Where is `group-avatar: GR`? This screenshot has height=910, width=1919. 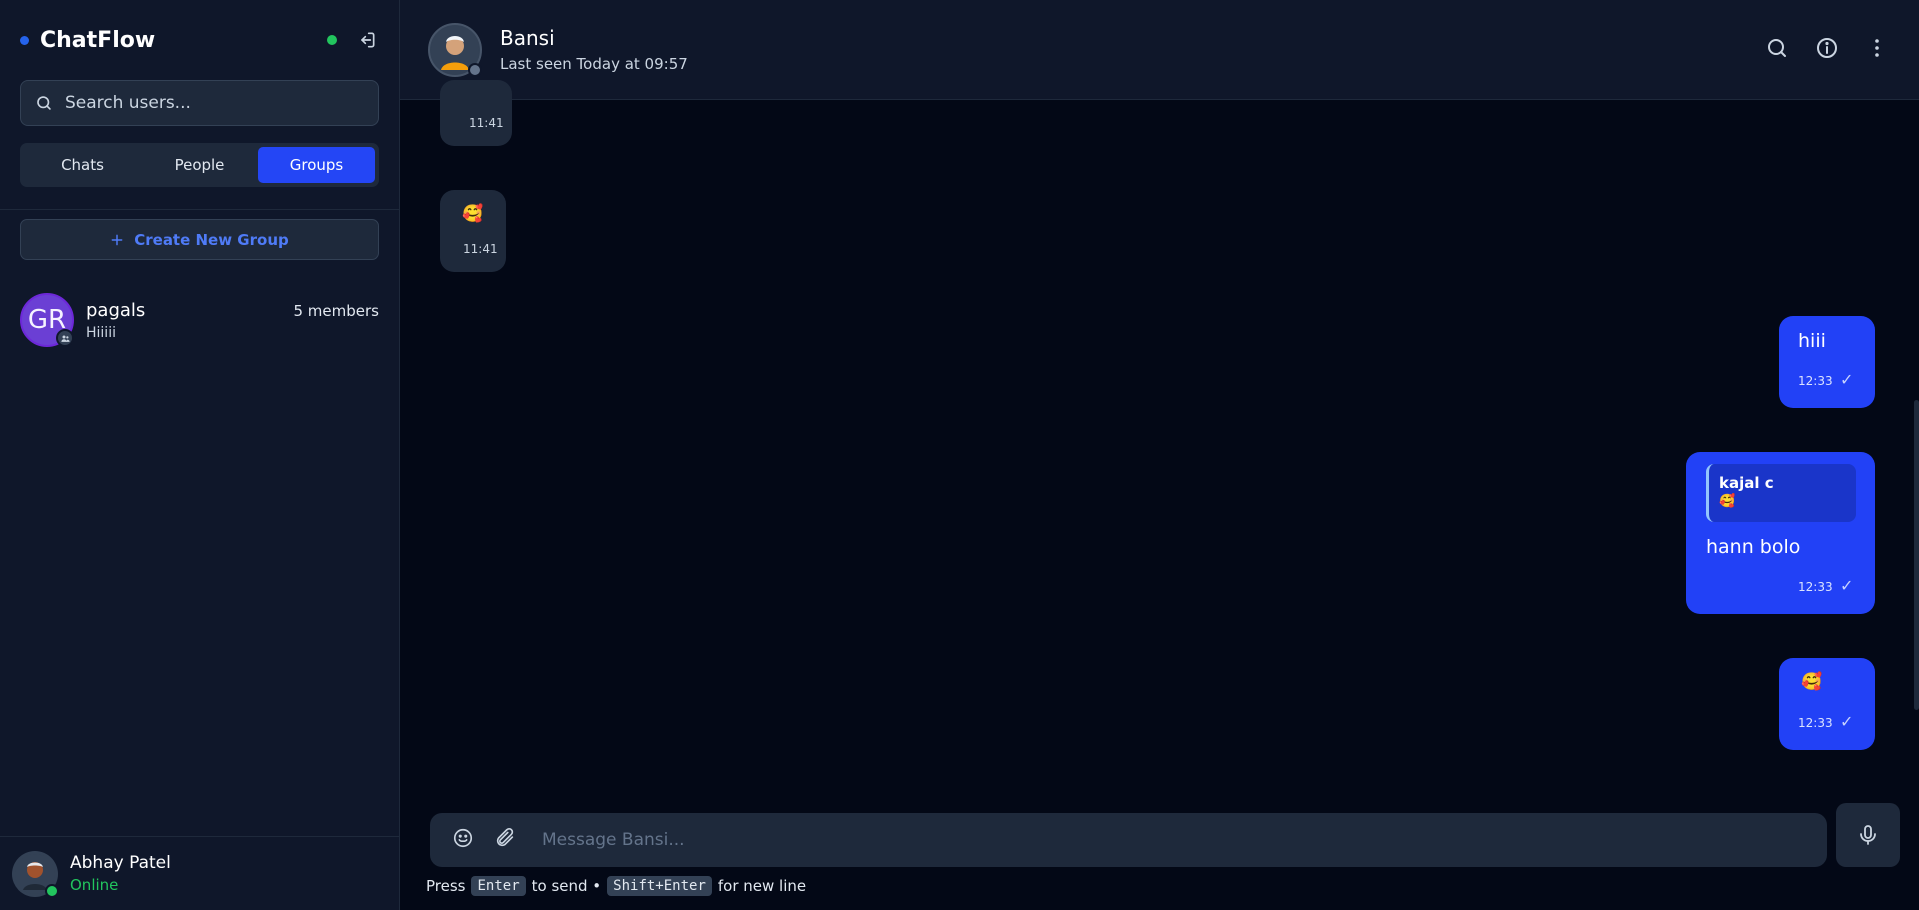
group-avatar: GR is located at coordinates (47, 320).